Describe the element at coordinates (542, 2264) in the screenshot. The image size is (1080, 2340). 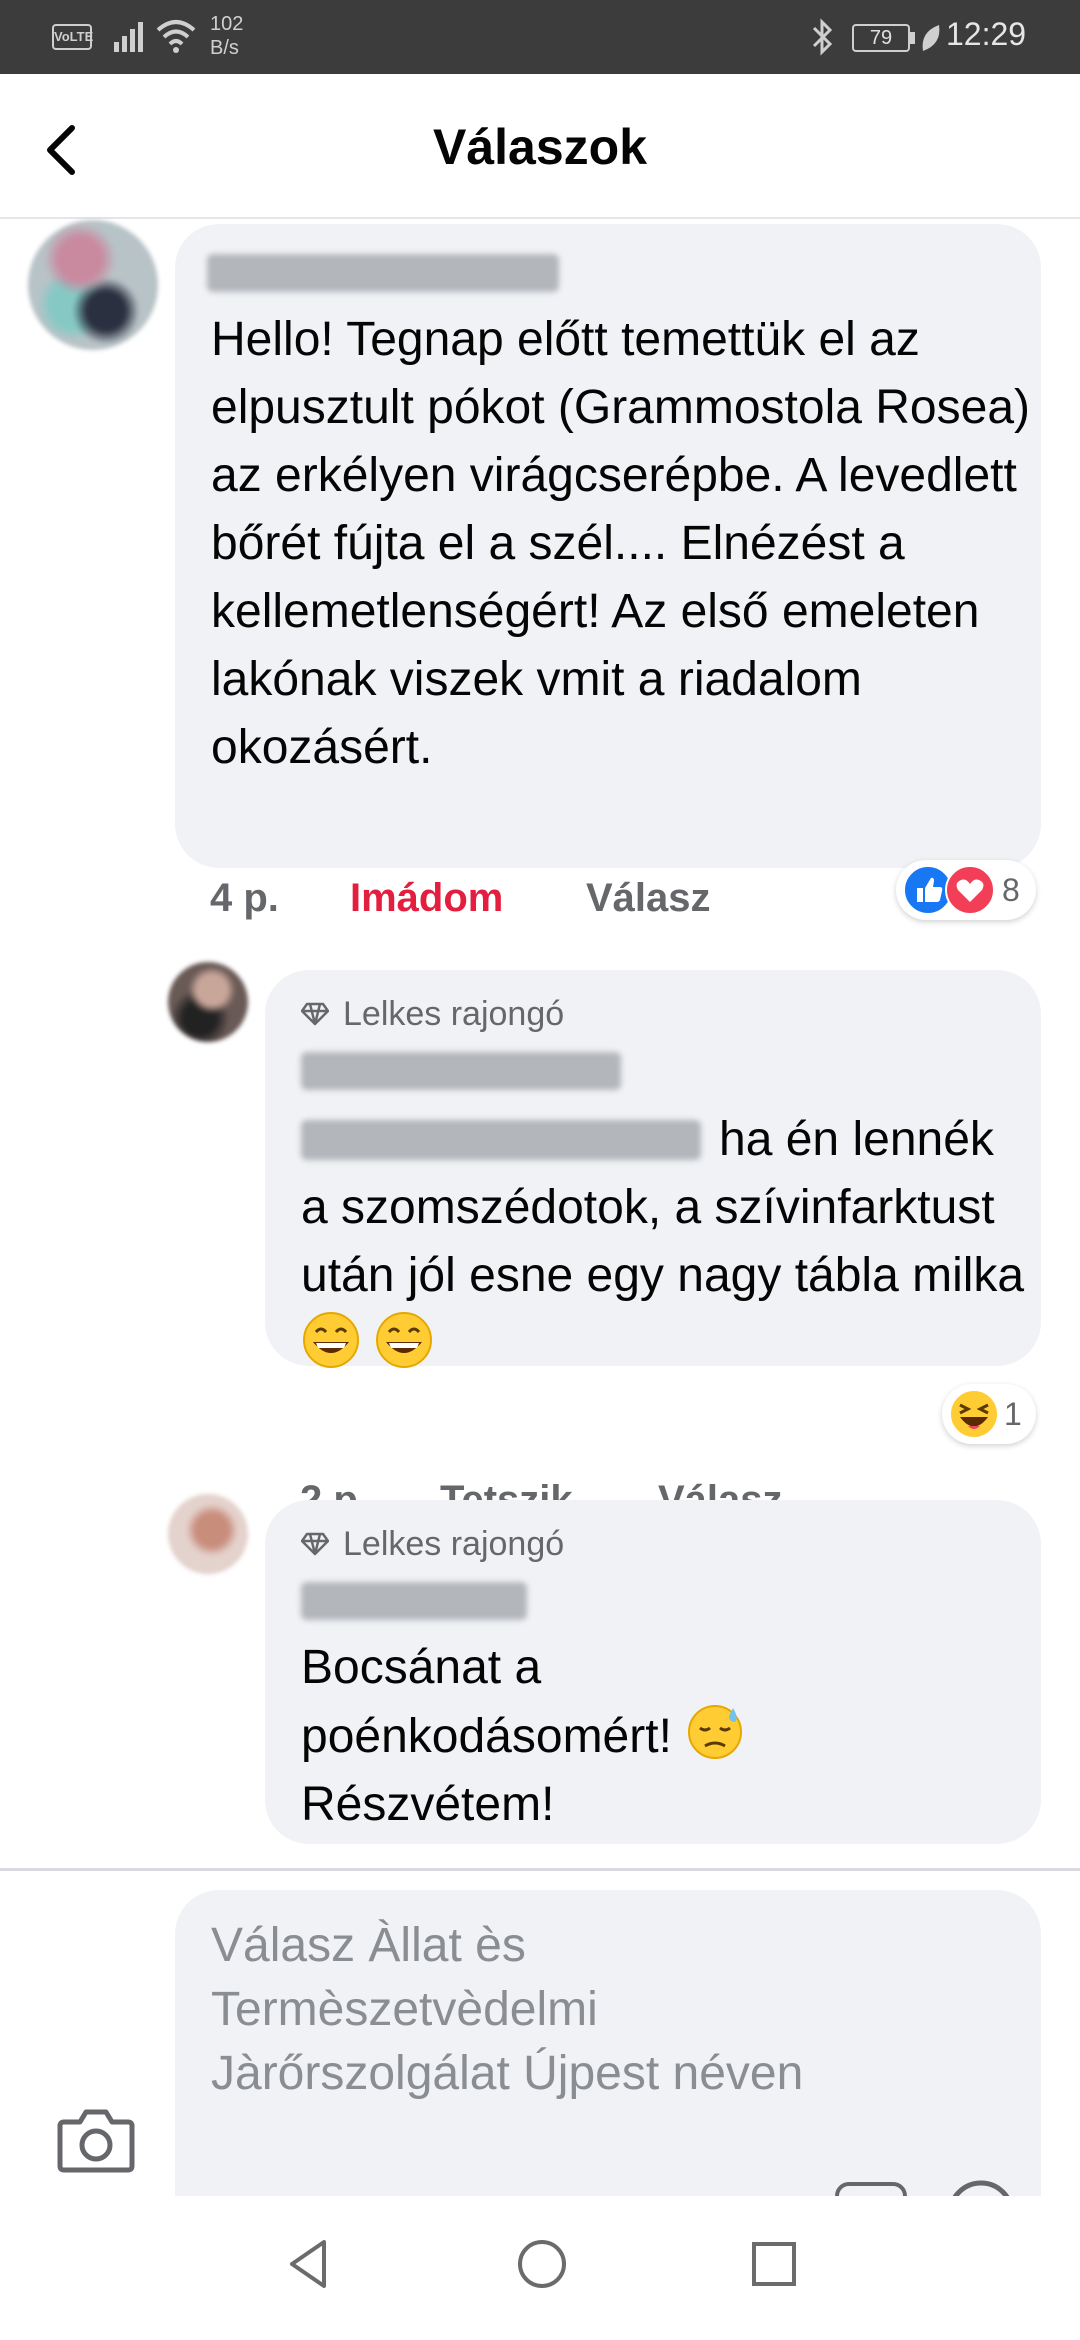
I see `nav-home-icon` at that location.